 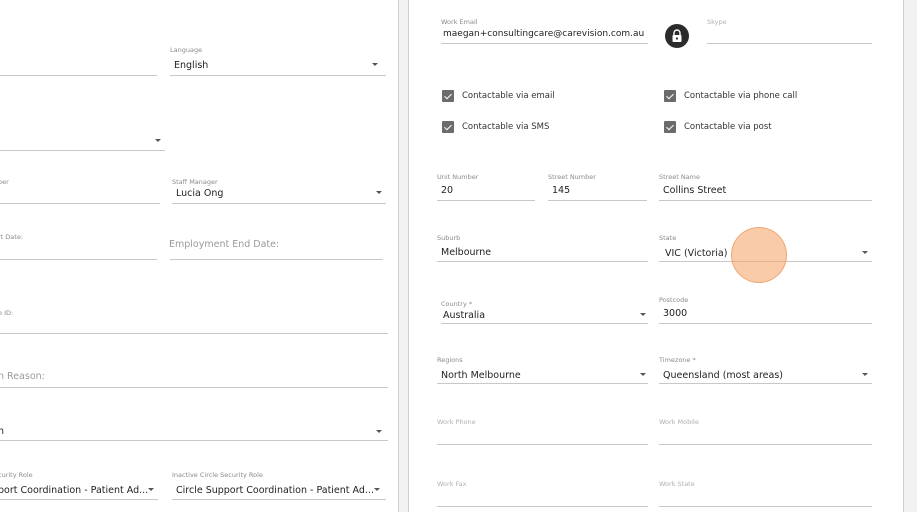 I want to click on lock-icon, so click(x=677, y=35).